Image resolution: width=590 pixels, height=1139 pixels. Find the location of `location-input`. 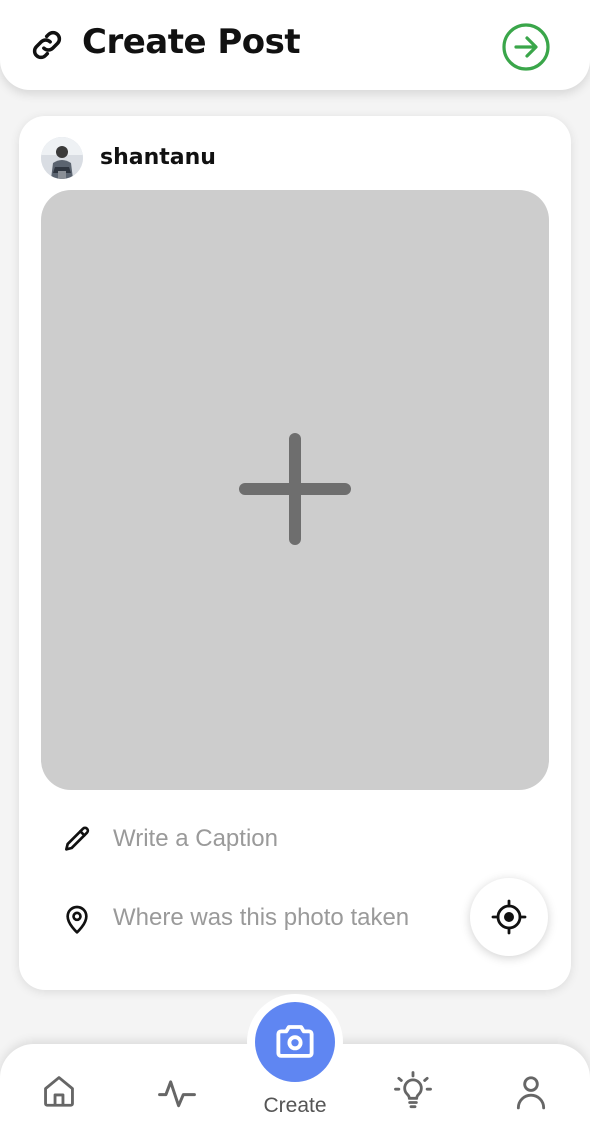

location-input is located at coordinates (293, 918).